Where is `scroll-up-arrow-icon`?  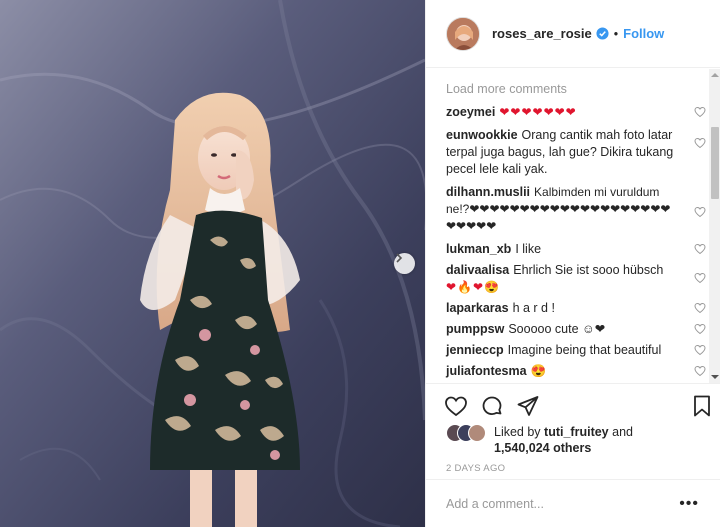 scroll-up-arrow-icon is located at coordinates (714, 75).